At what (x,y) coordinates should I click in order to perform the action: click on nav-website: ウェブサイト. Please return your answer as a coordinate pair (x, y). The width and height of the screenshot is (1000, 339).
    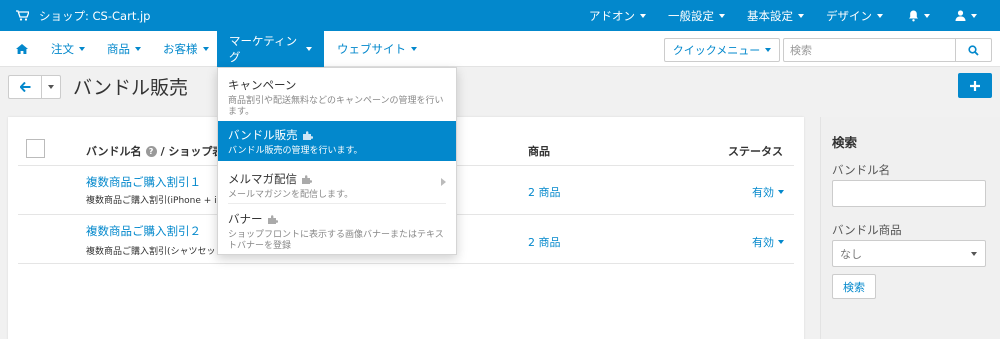
    Looking at the image, I should click on (377, 49).